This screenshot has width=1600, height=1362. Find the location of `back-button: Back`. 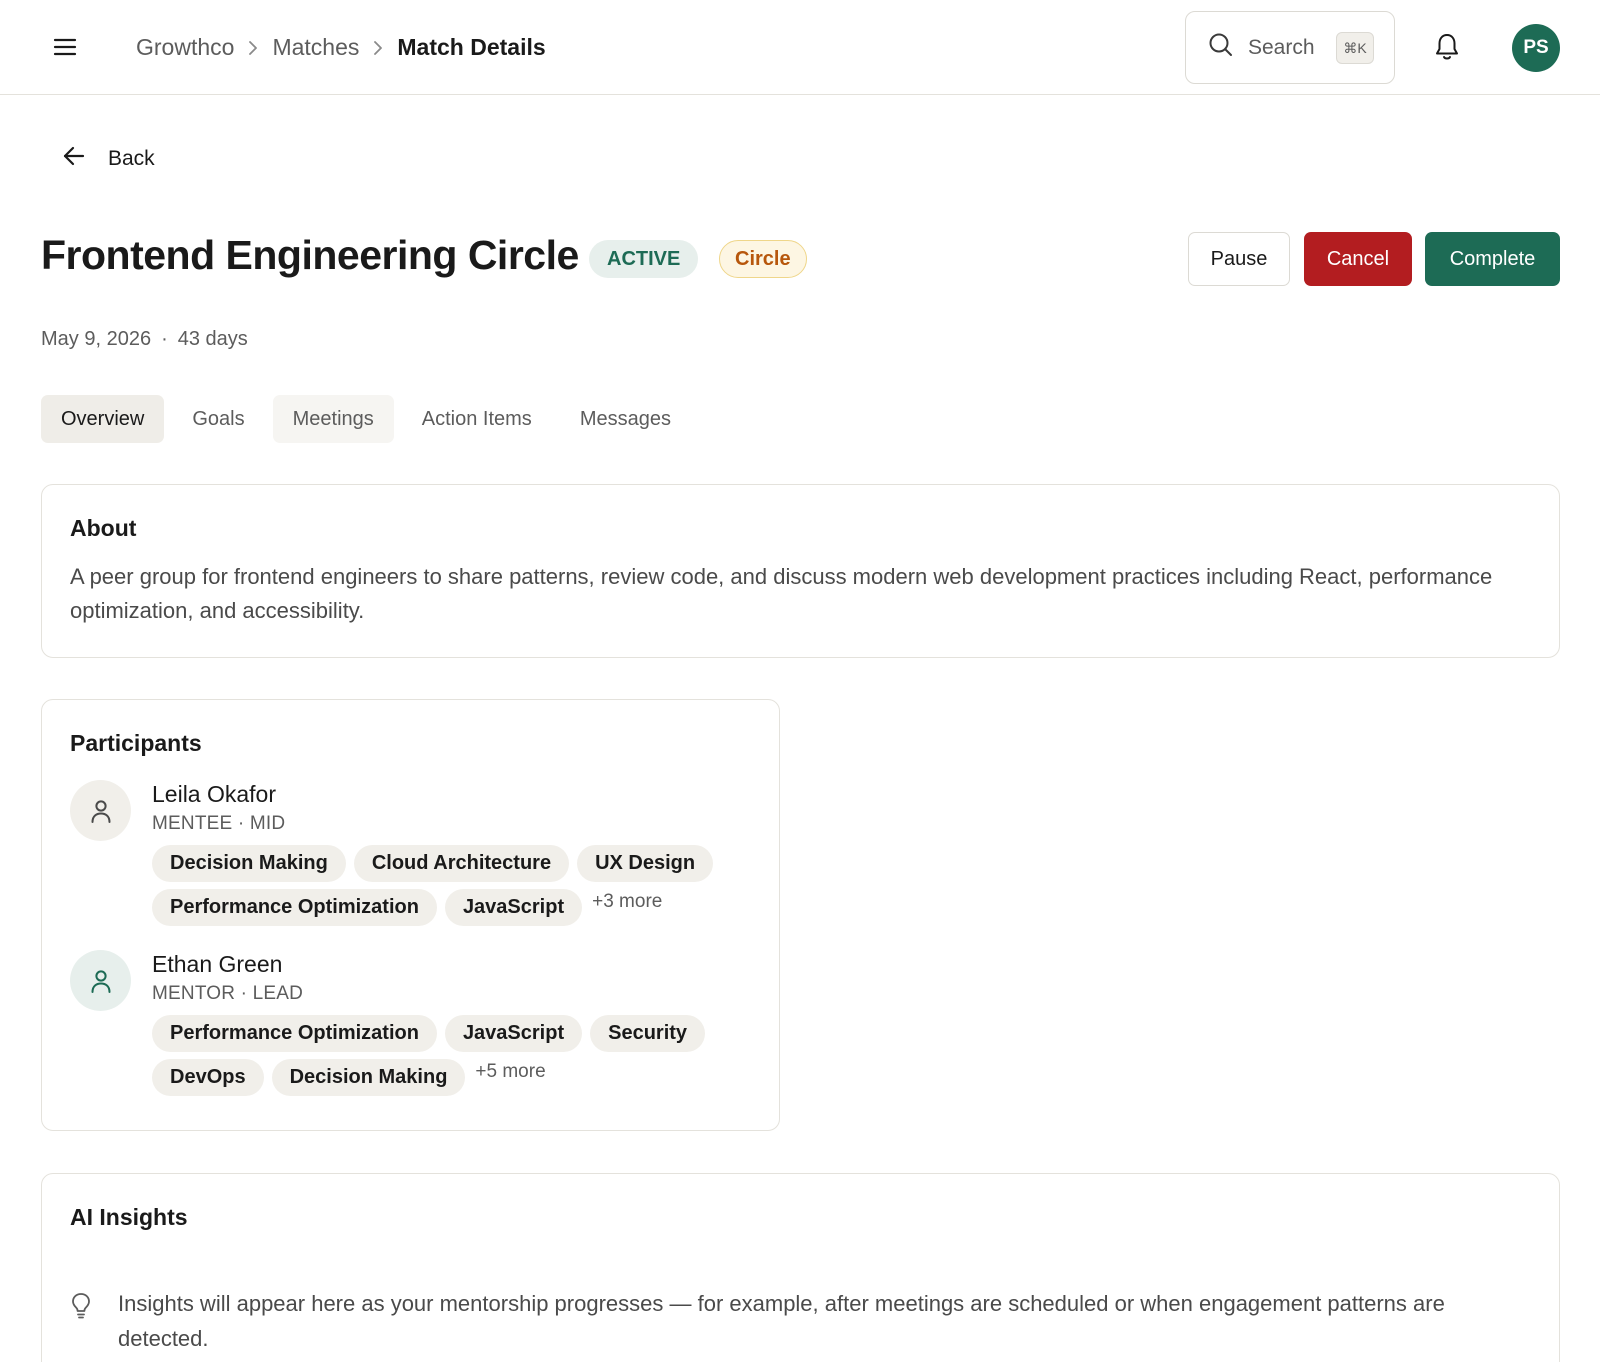

back-button: Back is located at coordinates (108, 158).